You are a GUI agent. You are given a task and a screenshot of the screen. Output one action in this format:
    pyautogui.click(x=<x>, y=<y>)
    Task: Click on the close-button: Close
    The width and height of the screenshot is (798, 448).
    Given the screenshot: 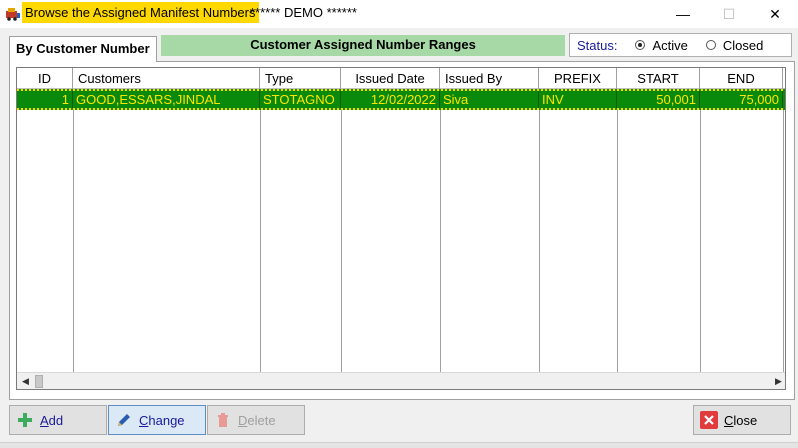 What is the action you would take?
    pyautogui.click(x=742, y=420)
    